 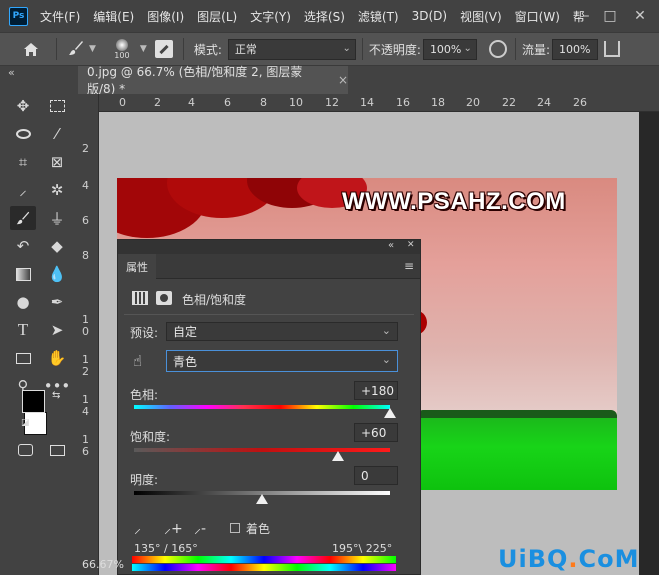 I want to click on hue-field: +180, so click(x=376, y=390).